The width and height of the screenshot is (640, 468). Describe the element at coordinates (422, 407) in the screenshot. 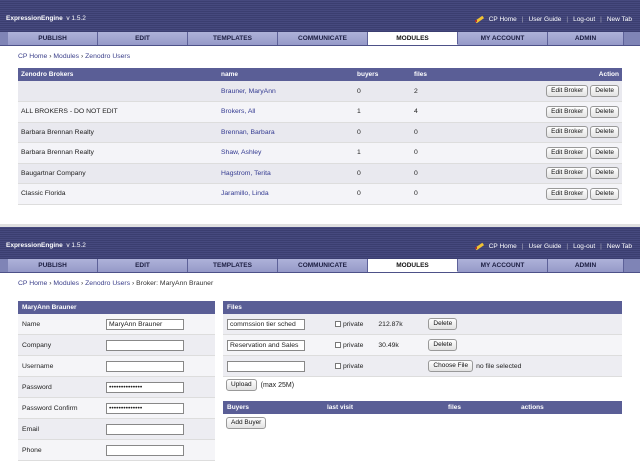

I see `buyers-header: Buyers last visit files actions` at that location.